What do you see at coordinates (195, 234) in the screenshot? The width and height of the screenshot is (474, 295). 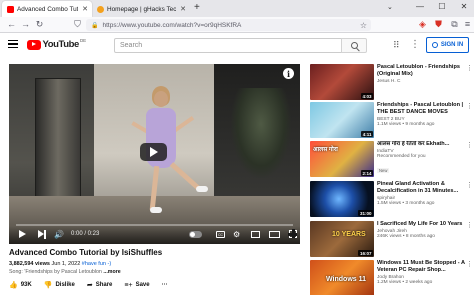 I see `autoplay-toggle` at bounding box center [195, 234].